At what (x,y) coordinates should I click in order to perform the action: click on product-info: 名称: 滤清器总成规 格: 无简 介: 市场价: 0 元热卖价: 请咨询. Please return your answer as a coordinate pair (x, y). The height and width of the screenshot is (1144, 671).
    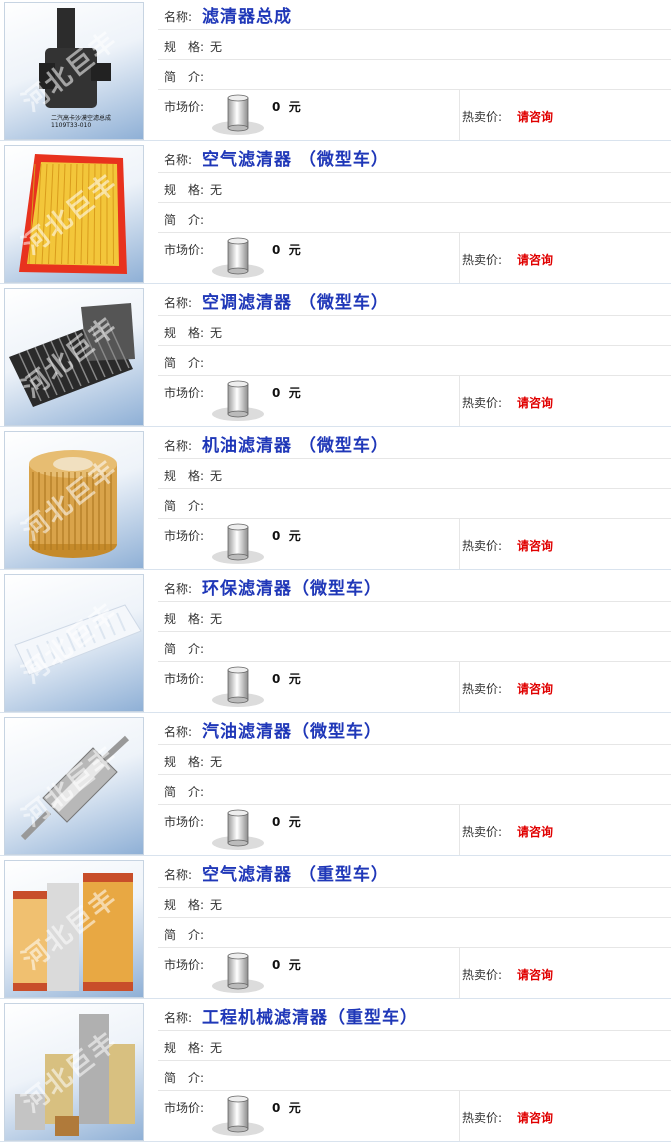
    Looking at the image, I should click on (414, 71).